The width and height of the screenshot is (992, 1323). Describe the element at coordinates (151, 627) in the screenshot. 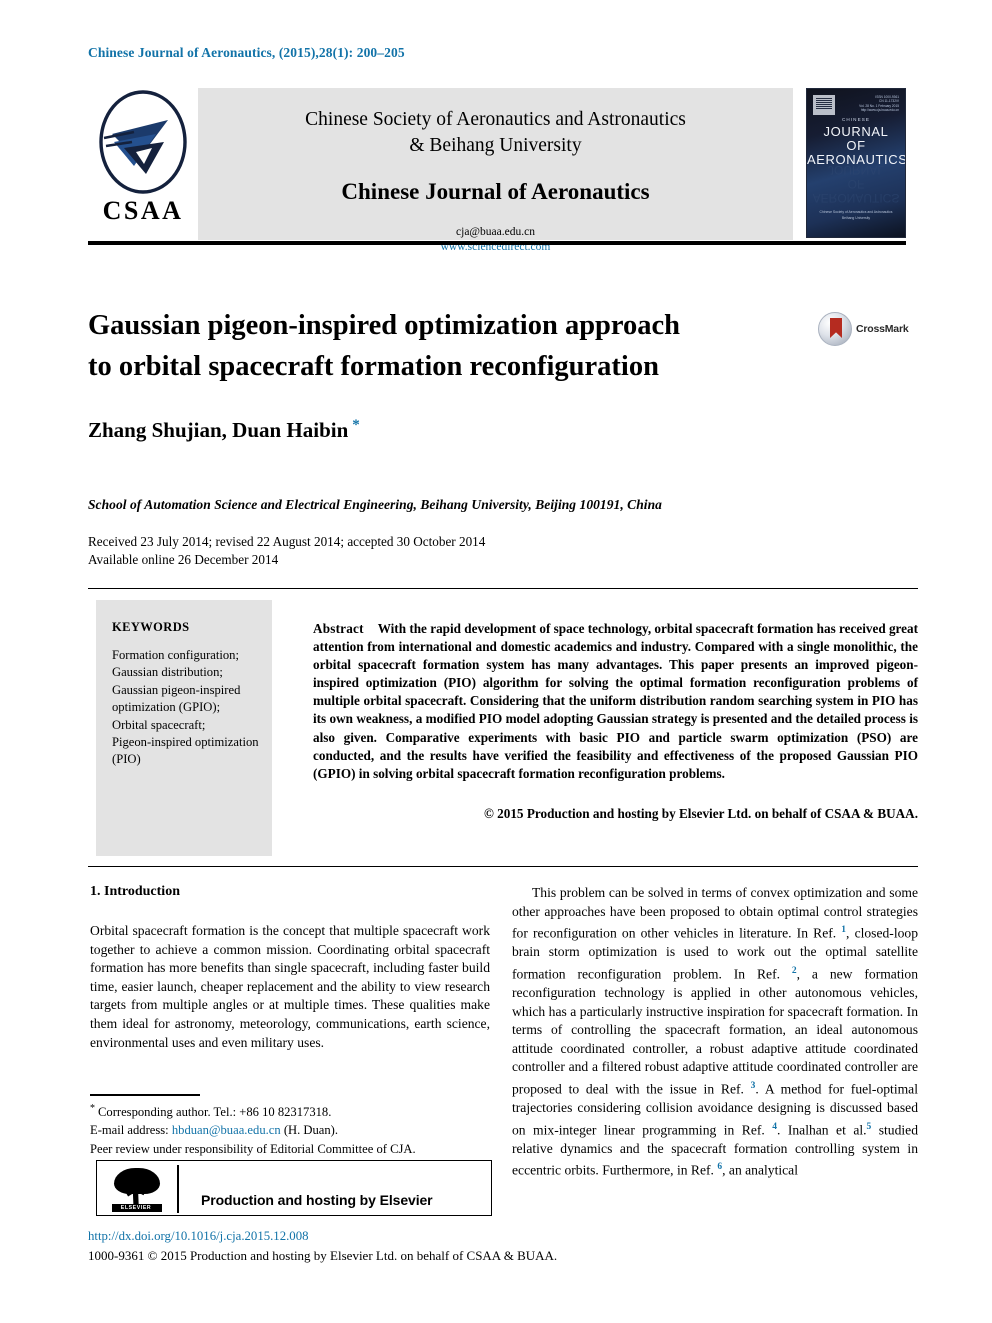

I see `keywords-heading: KEYWORDS` at that location.